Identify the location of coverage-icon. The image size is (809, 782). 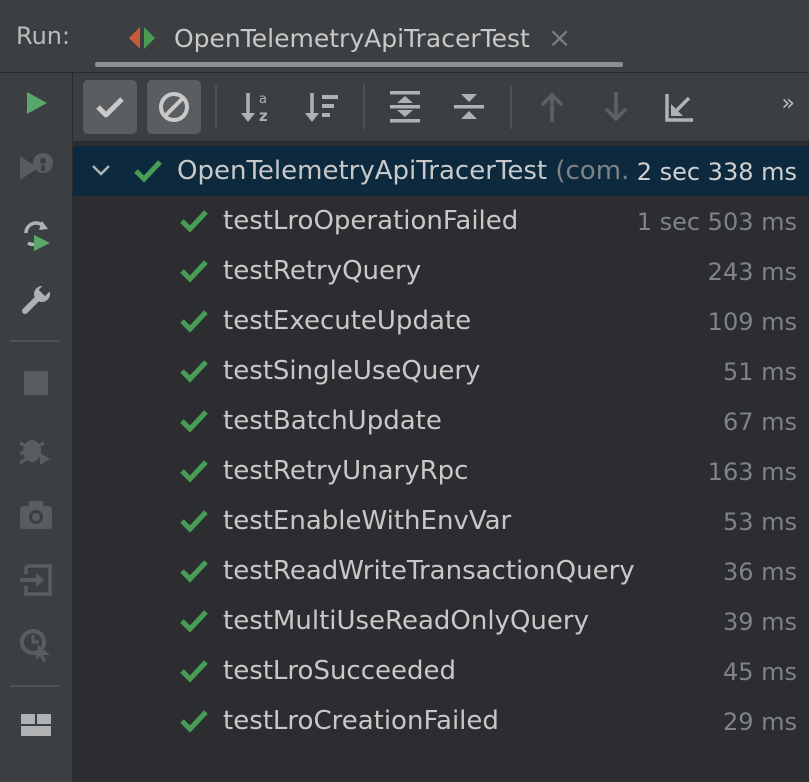
(36, 645).